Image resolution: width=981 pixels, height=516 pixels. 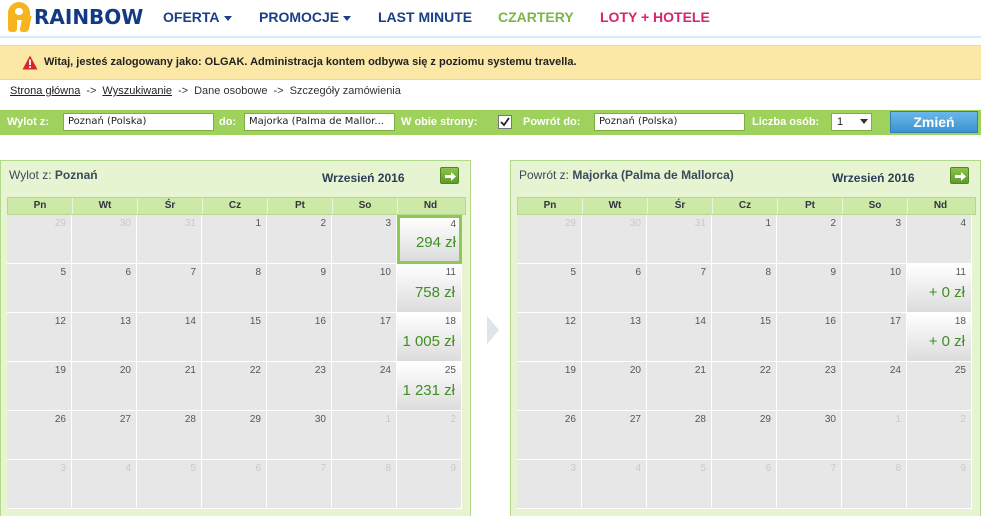 I want to click on calendar-day: 5, so click(x=169, y=484).